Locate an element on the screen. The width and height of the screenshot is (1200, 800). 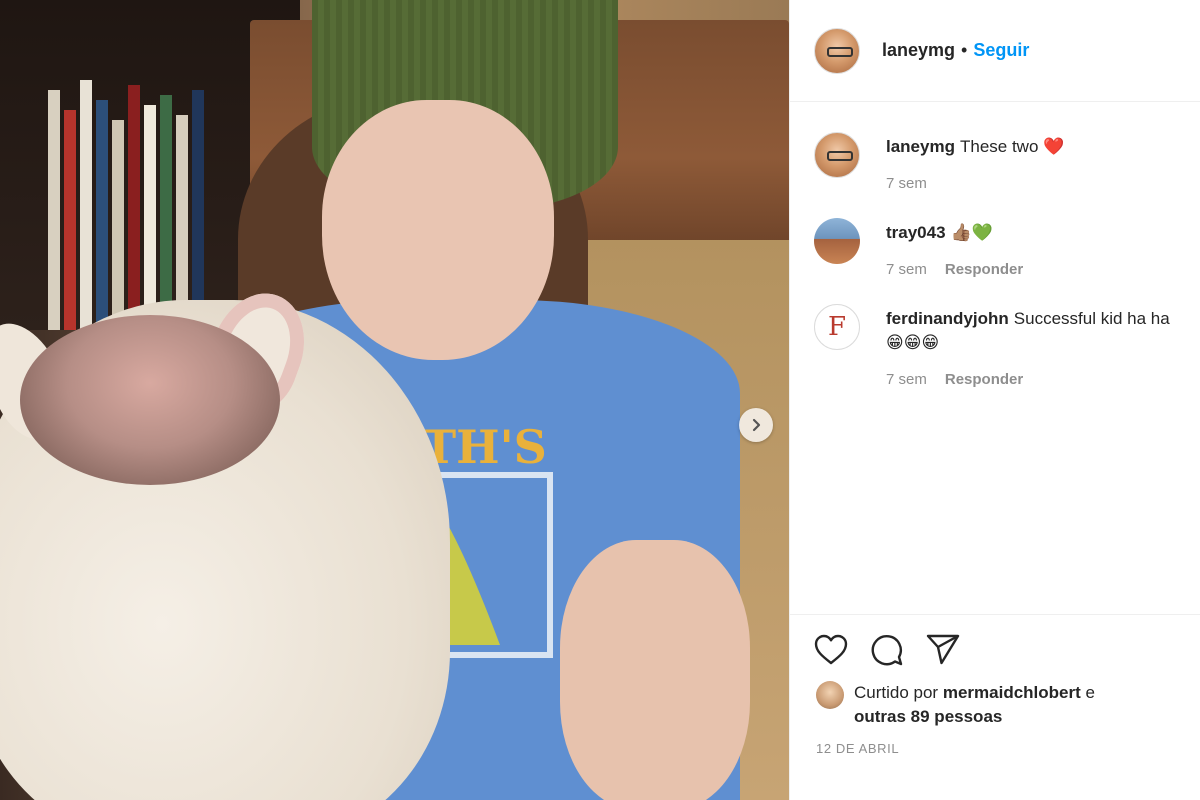
like-button is located at coordinates (831, 650).